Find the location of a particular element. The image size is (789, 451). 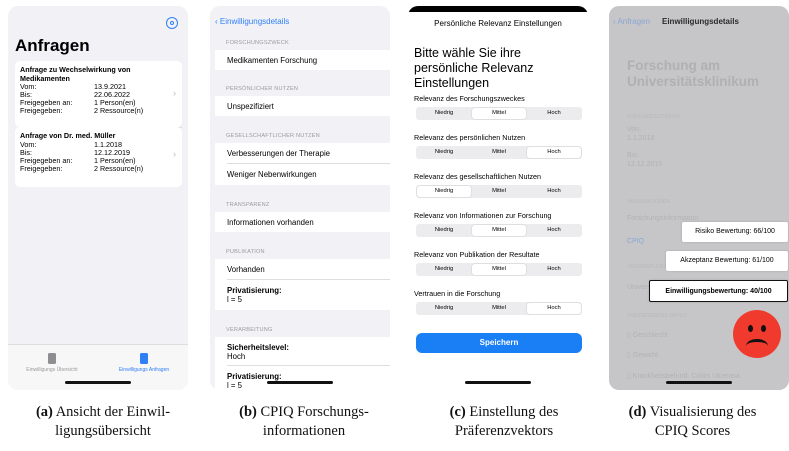

settings-icon is located at coordinates (172, 23).